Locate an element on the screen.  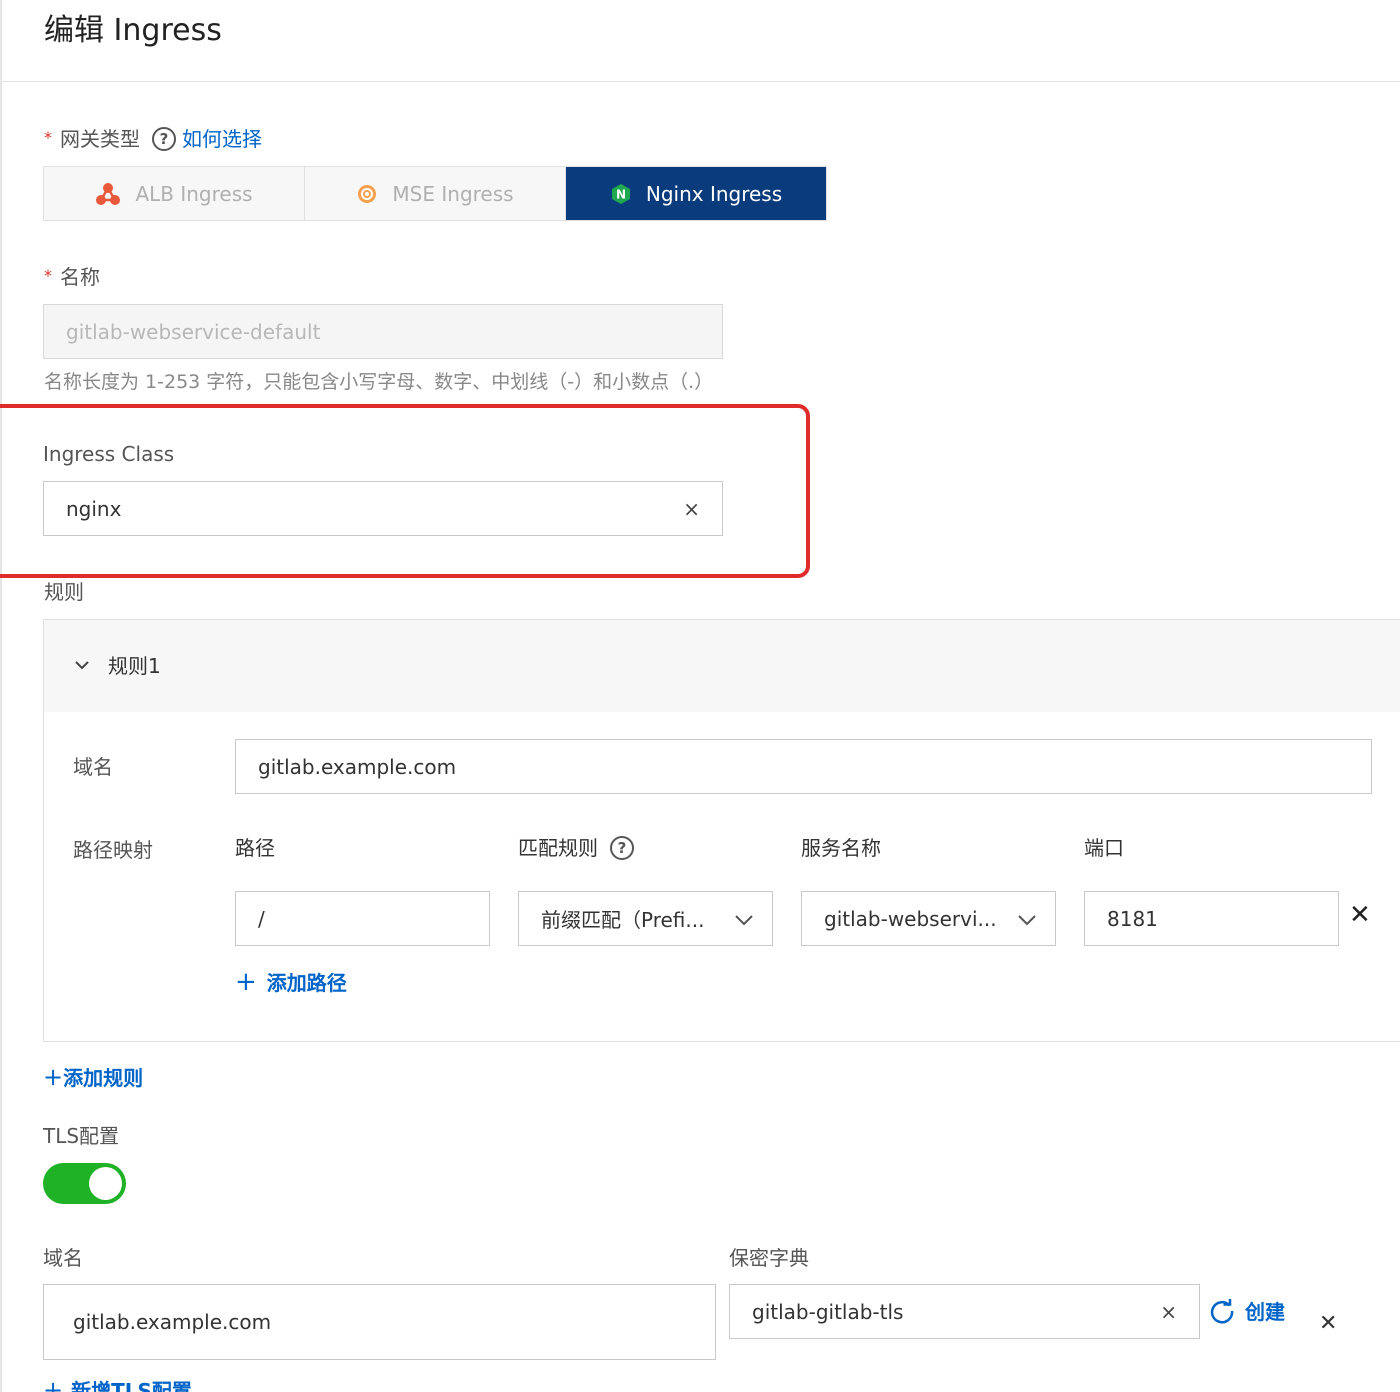
tls-domain-label: 域名 is located at coordinates (63, 1258).